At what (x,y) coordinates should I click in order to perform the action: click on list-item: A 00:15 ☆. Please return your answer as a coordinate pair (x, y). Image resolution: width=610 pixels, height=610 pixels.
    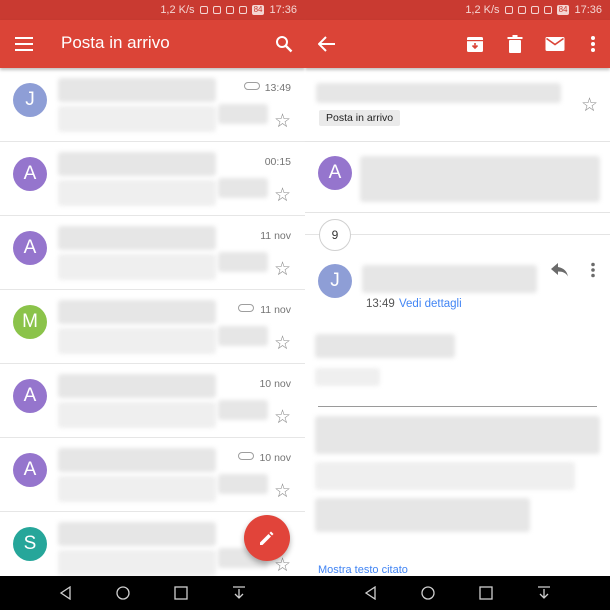
    Looking at the image, I should click on (152, 179).